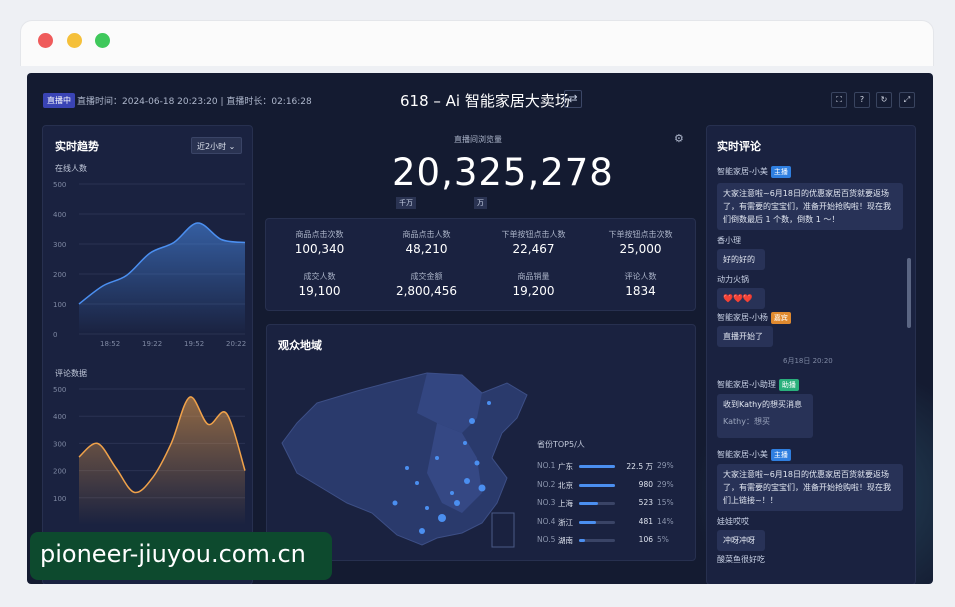 The width and height of the screenshot is (955, 607). What do you see at coordinates (663, 539) in the screenshot?
I see `province-percent: 5%` at bounding box center [663, 539].